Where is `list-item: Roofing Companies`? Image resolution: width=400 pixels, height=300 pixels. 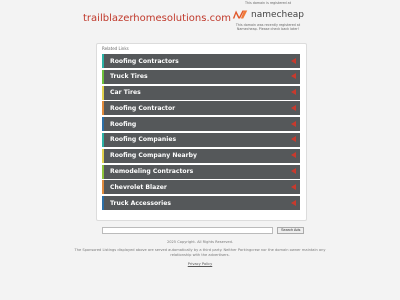
list-item: Roofing Companies is located at coordinates (201, 139).